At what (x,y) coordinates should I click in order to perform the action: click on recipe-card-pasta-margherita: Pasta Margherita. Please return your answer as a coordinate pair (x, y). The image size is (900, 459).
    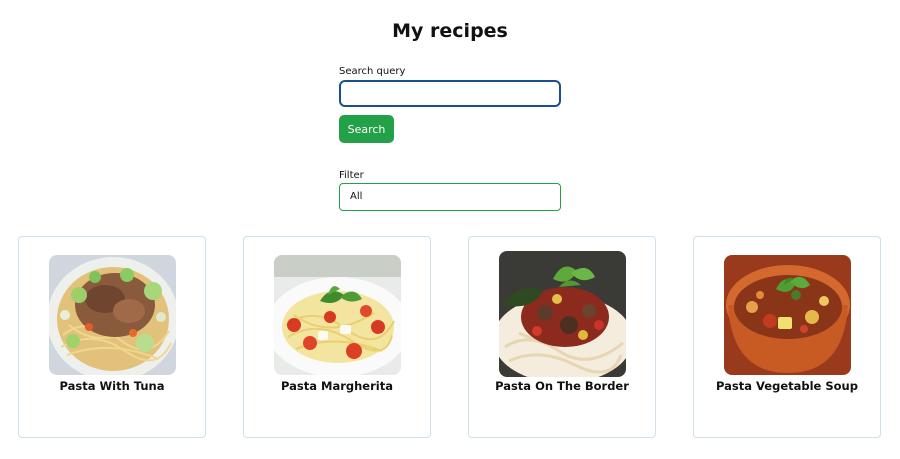
    Looking at the image, I should click on (337, 337).